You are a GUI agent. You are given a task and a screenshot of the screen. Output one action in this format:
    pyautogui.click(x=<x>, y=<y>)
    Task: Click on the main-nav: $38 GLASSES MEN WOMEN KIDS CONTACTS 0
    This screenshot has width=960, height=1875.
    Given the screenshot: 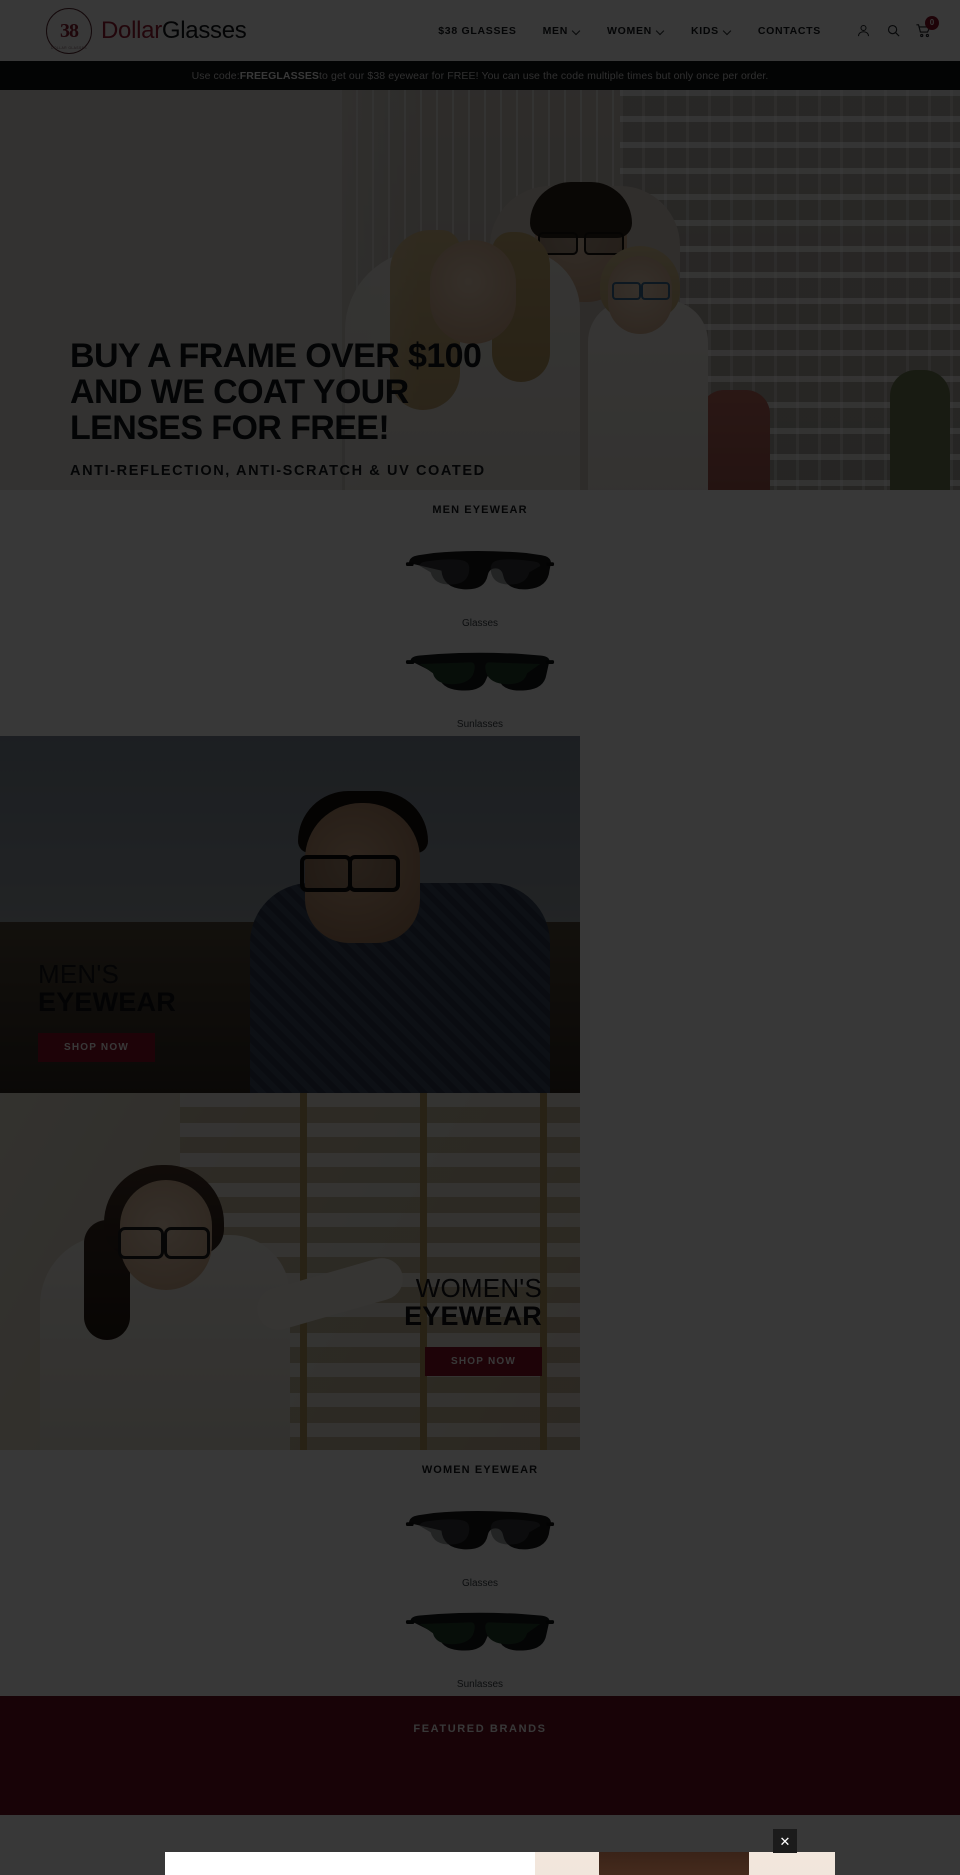 What is the action you would take?
    pyautogui.click(x=682, y=30)
    